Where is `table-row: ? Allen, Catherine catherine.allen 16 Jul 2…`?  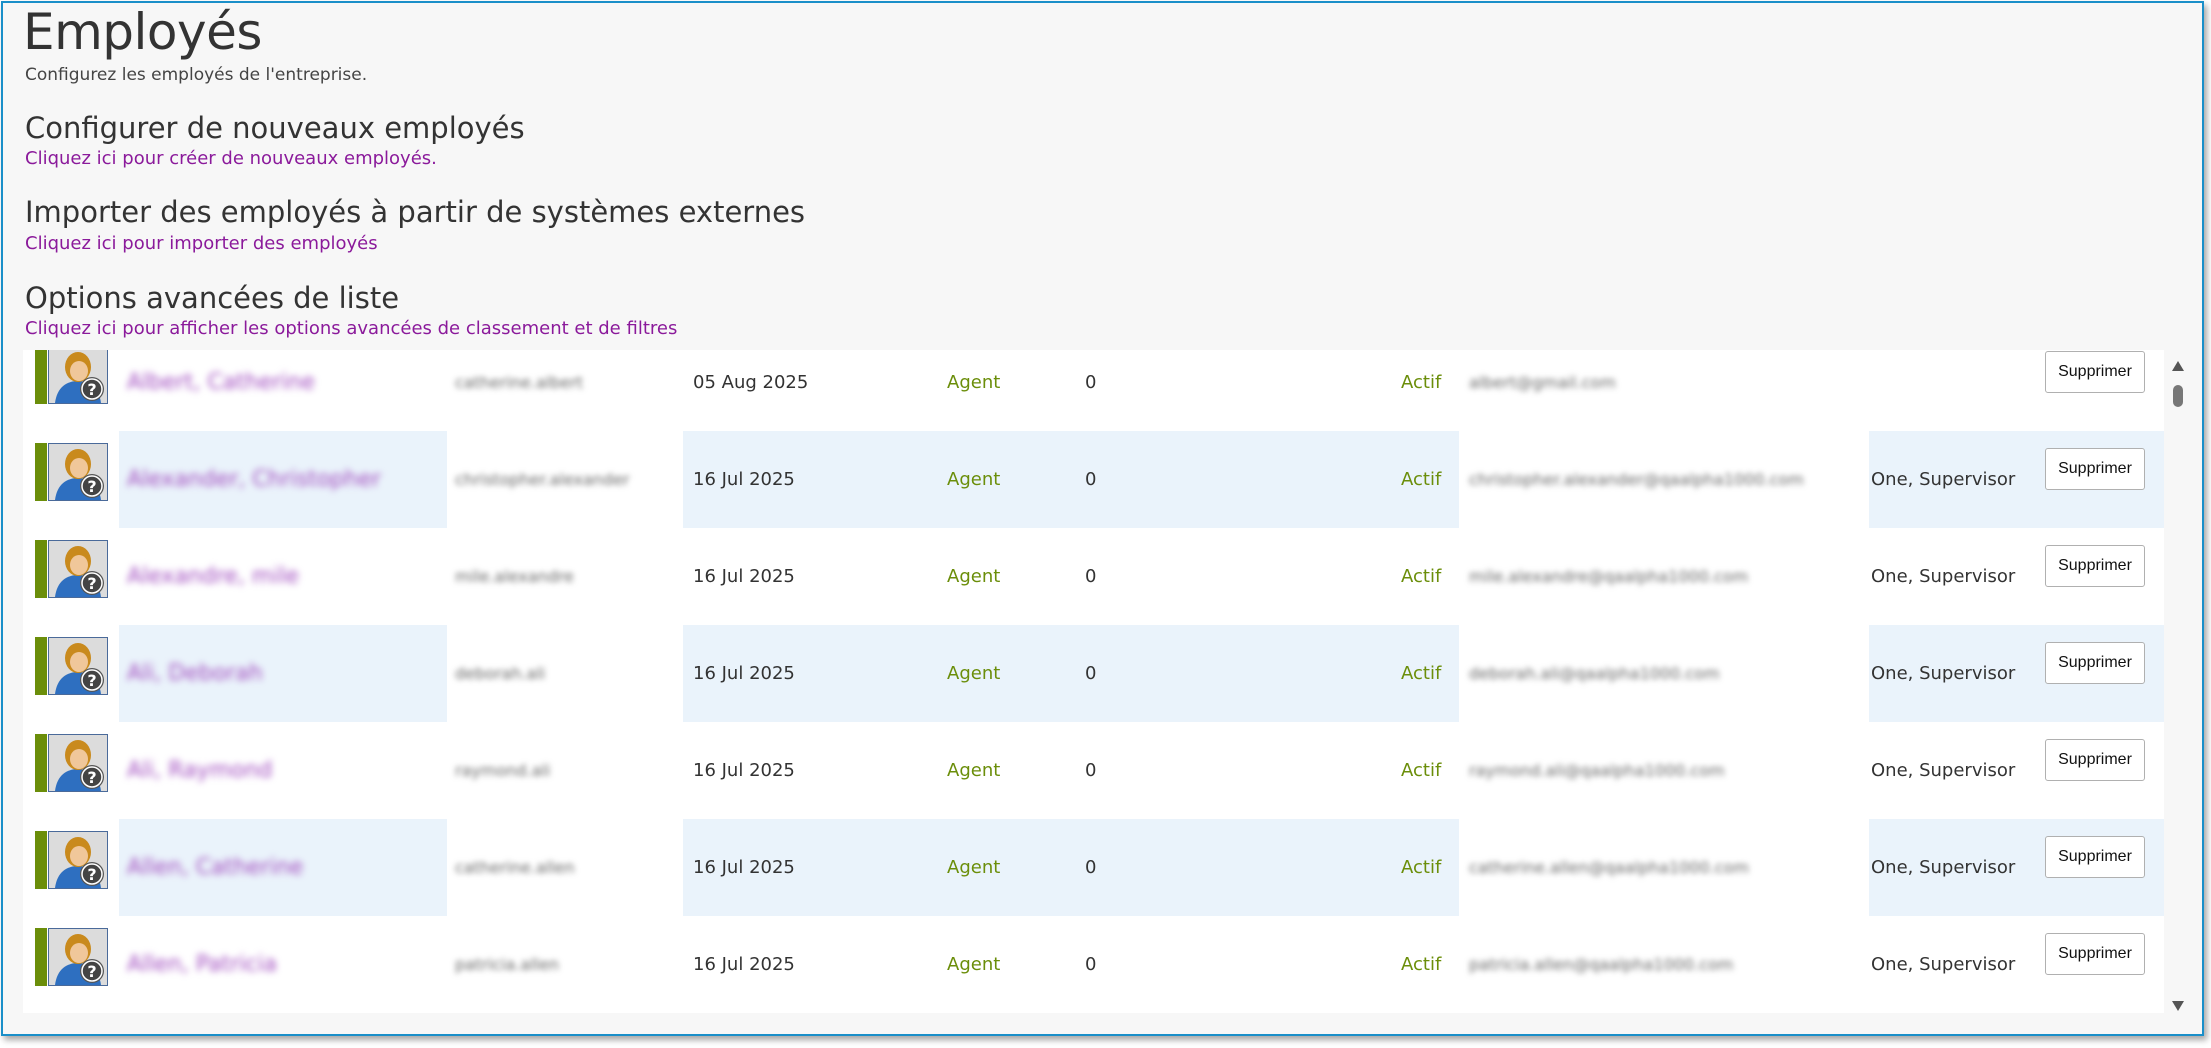
table-row: ? Allen, Catherine catherine.allen 16 Jul 2… is located at coordinates (1093, 867).